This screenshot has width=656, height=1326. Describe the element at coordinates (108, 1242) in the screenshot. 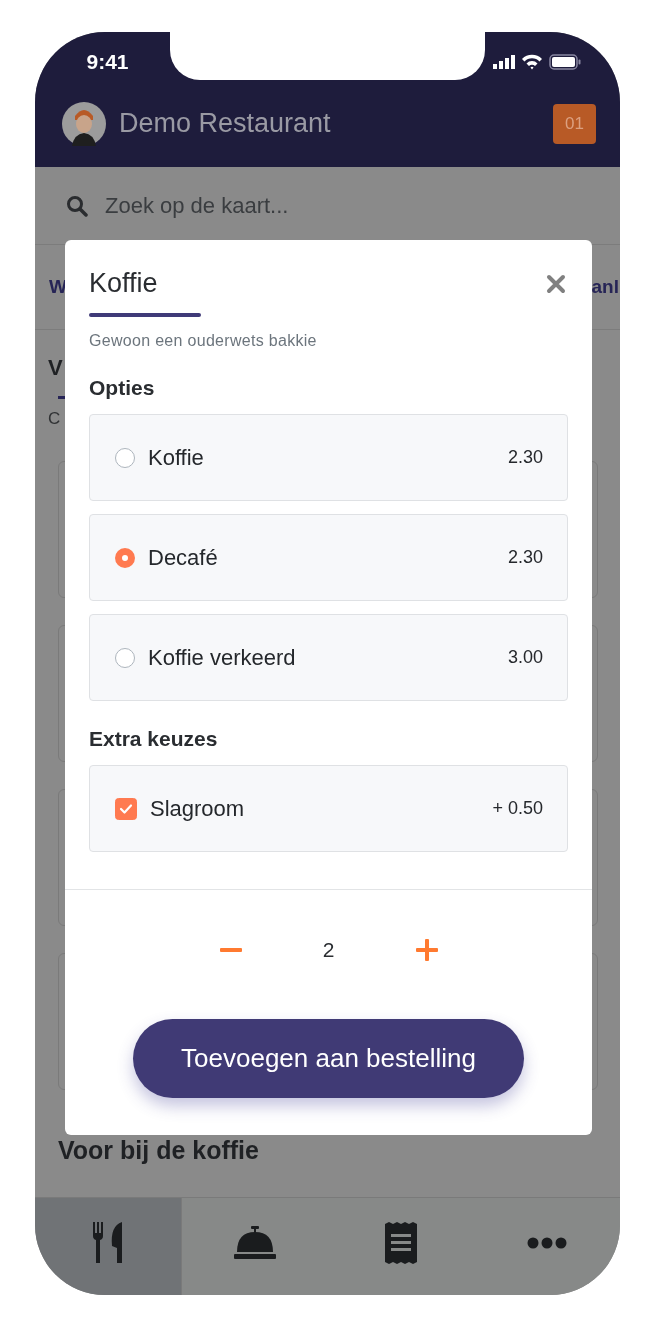

I see `cutlery-icon` at that location.